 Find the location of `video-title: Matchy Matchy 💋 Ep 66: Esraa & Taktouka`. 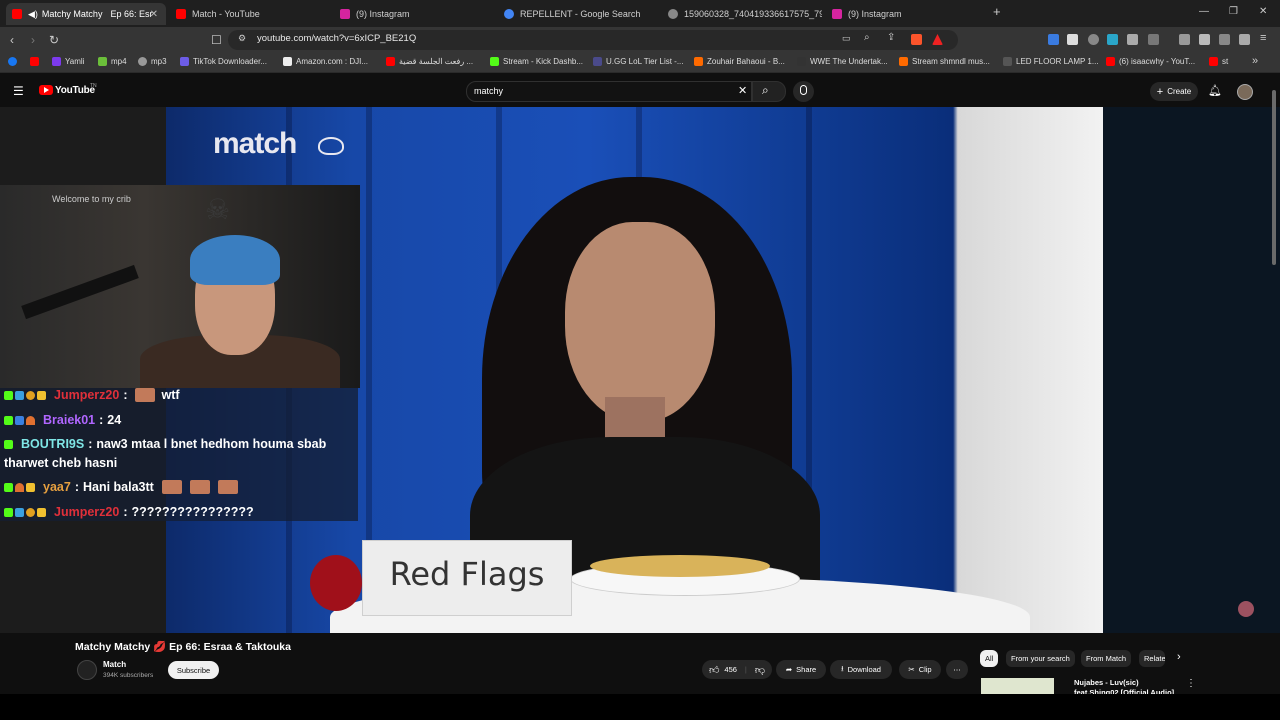

video-title: Matchy Matchy 💋 Ep 66: Esraa & Taktouka is located at coordinates (183, 647).